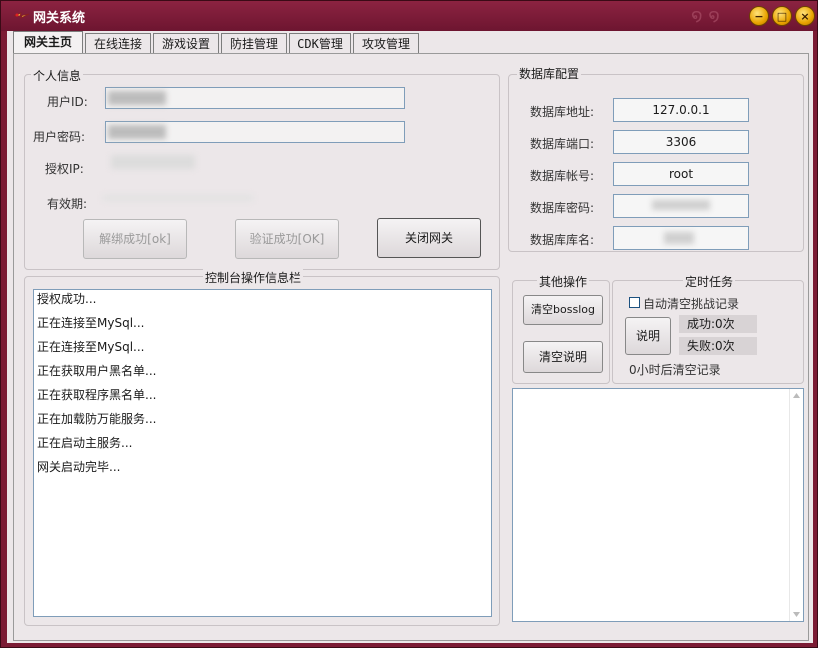 This screenshot has width=818, height=648. I want to click on db-name-field, so click(681, 238).